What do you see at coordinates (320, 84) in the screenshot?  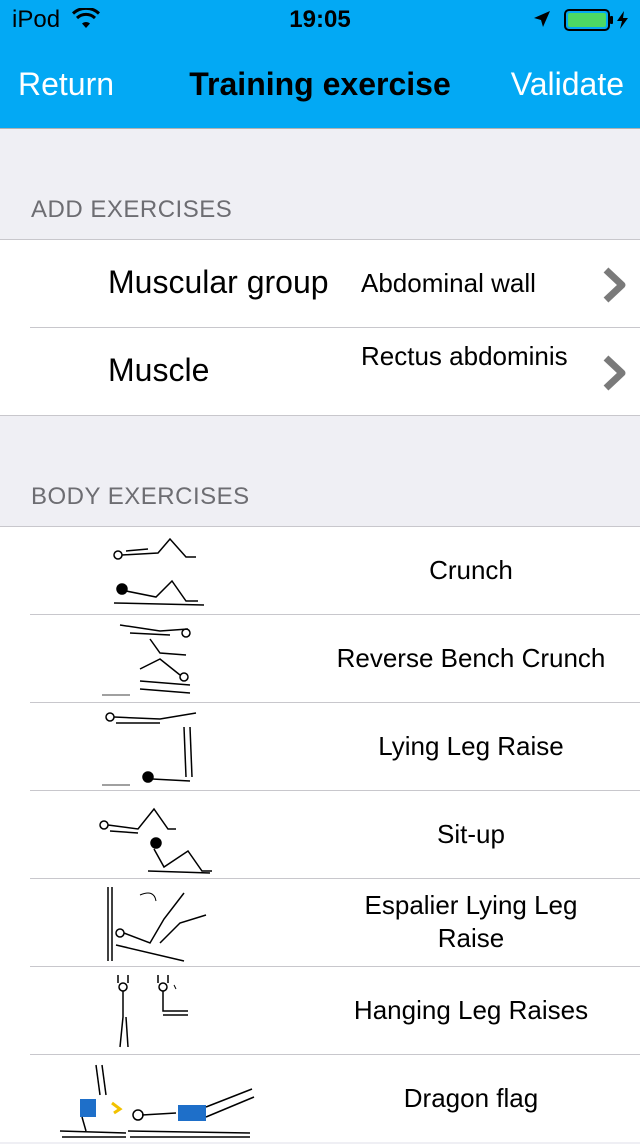 I see `navigation-bar: Return Training exercise Validate` at bounding box center [320, 84].